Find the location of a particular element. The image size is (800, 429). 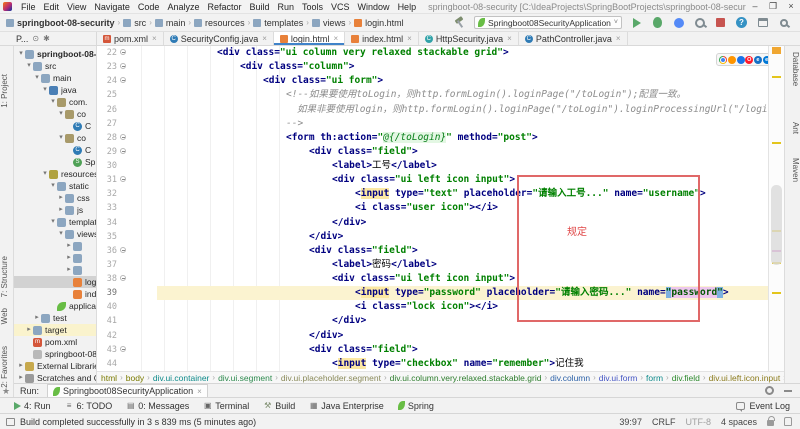

stripe-database: Database is located at coordinates (793, 69).